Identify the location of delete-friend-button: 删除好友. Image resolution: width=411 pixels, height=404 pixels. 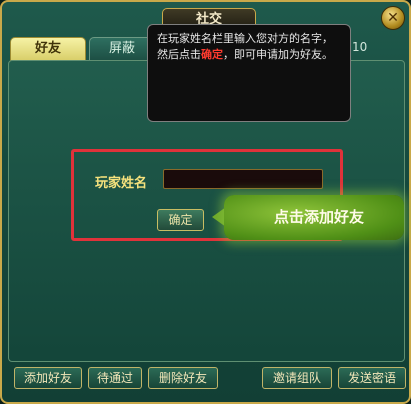
(183, 378).